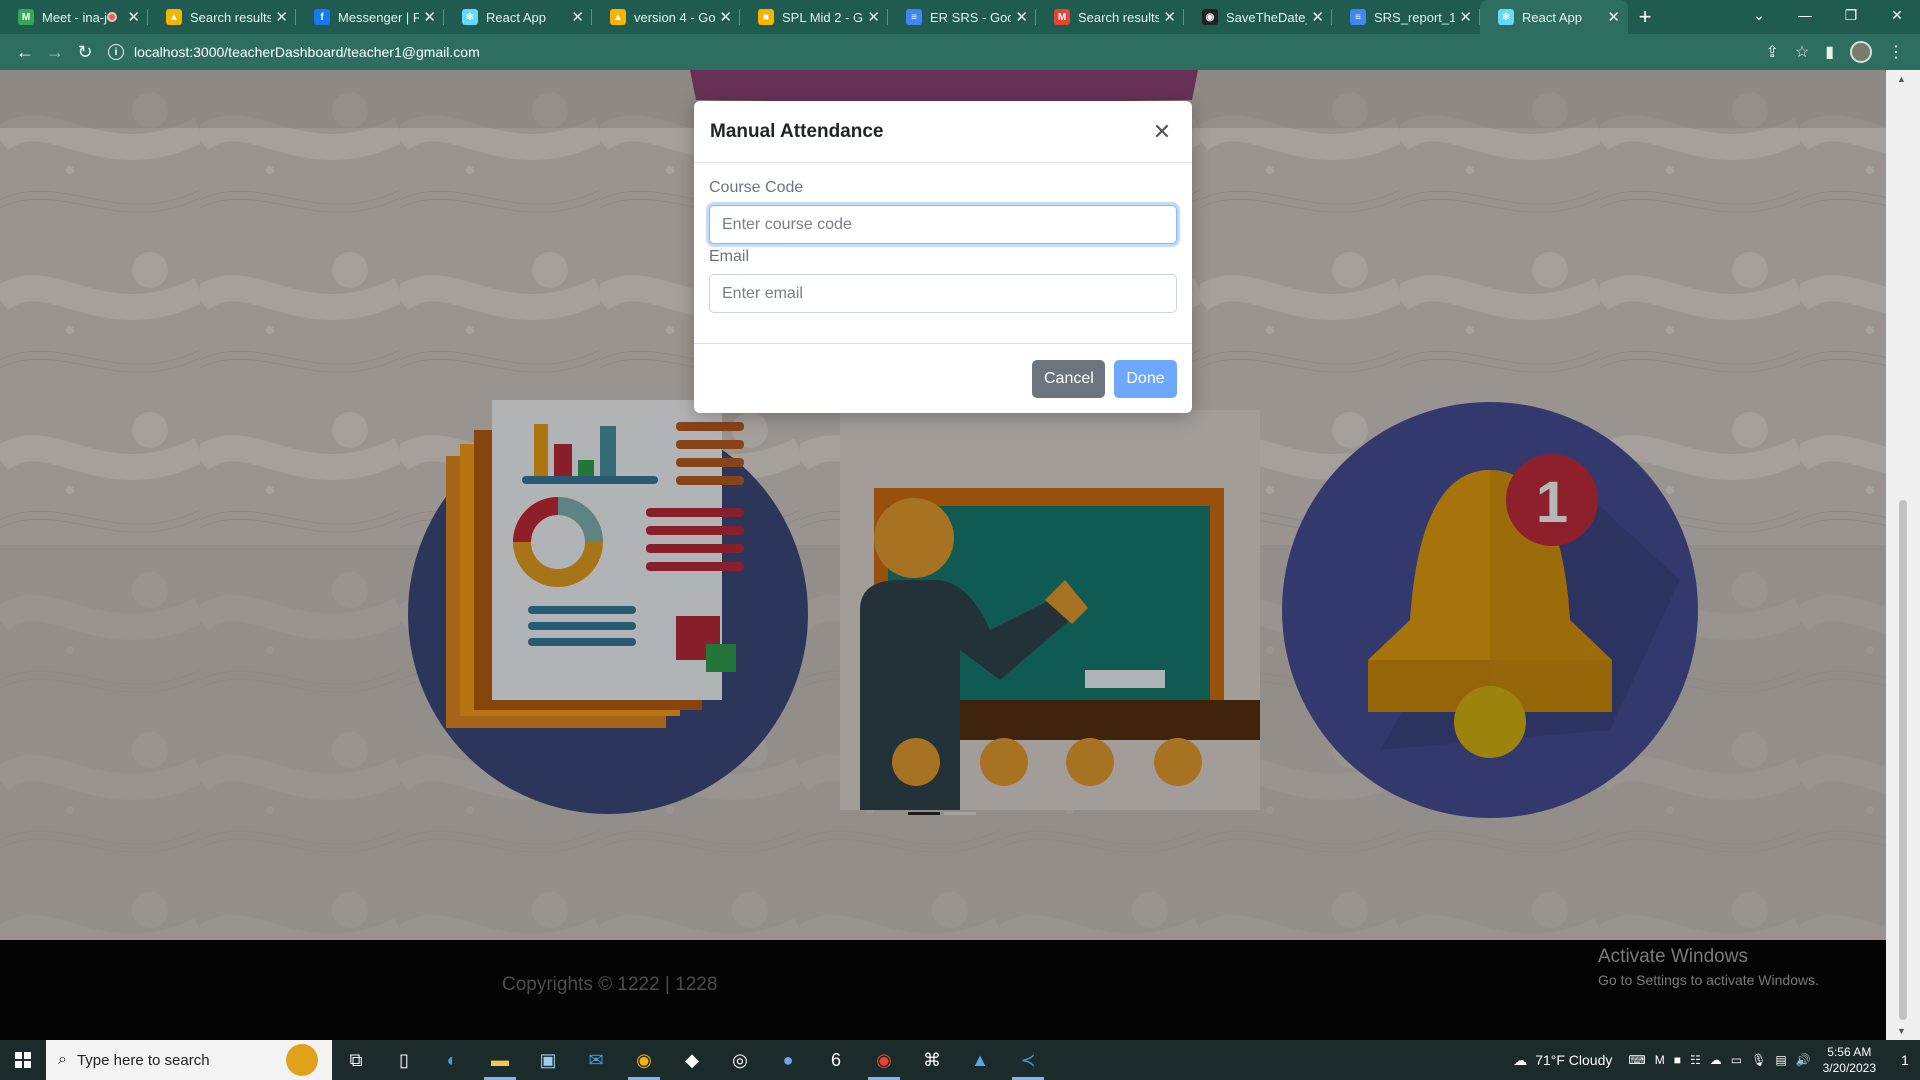 The image size is (1920, 1080). What do you see at coordinates (1562, 1060) in the screenshot?
I see `weather-widget: ☁ 71°F Cloudy` at bounding box center [1562, 1060].